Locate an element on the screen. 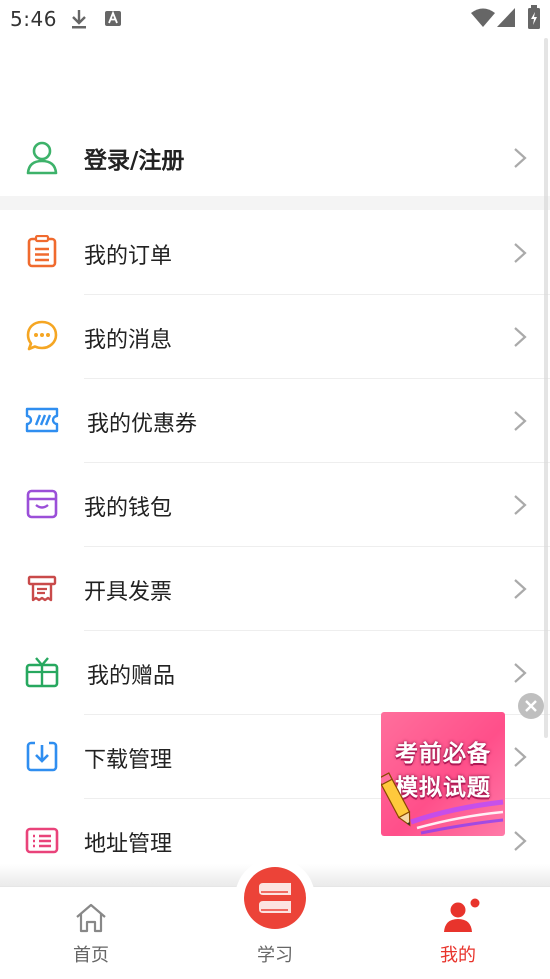  order-list-icon is located at coordinates (42, 251).